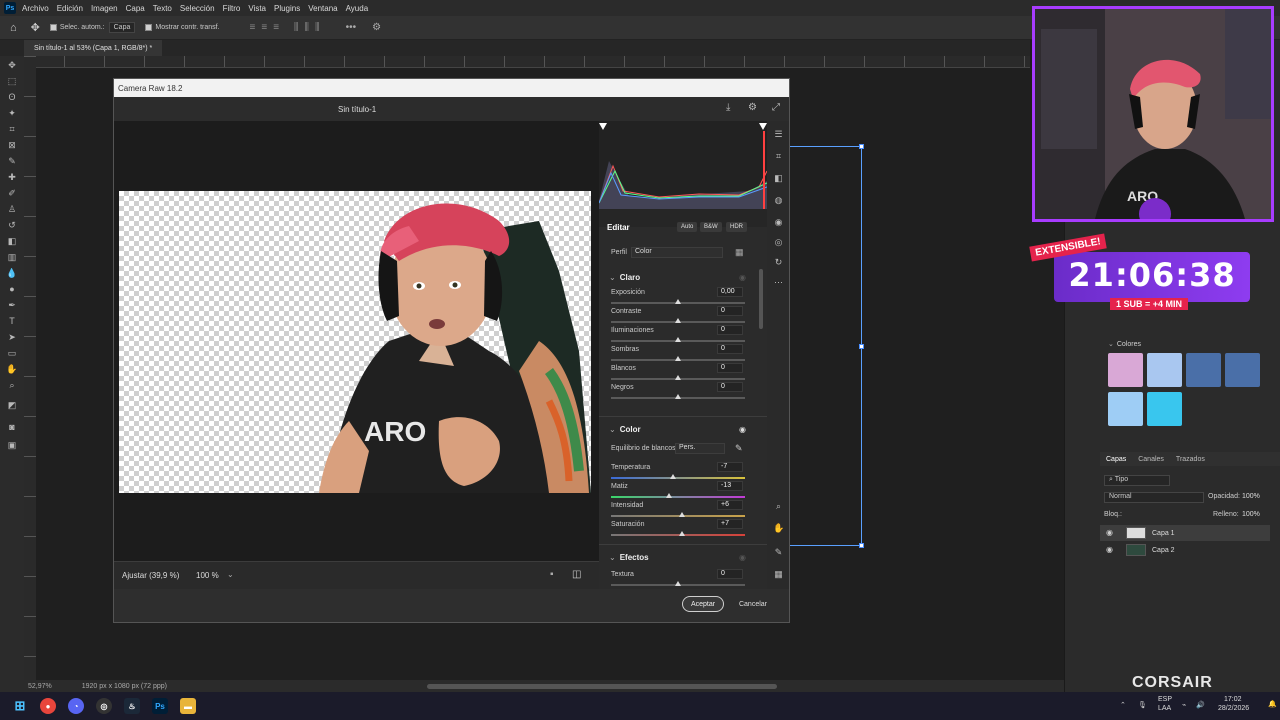 Image resolution: width=1280 pixels, height=720 pixels. I want to click on magic-wand-icon: ✦, so click(12, 113).